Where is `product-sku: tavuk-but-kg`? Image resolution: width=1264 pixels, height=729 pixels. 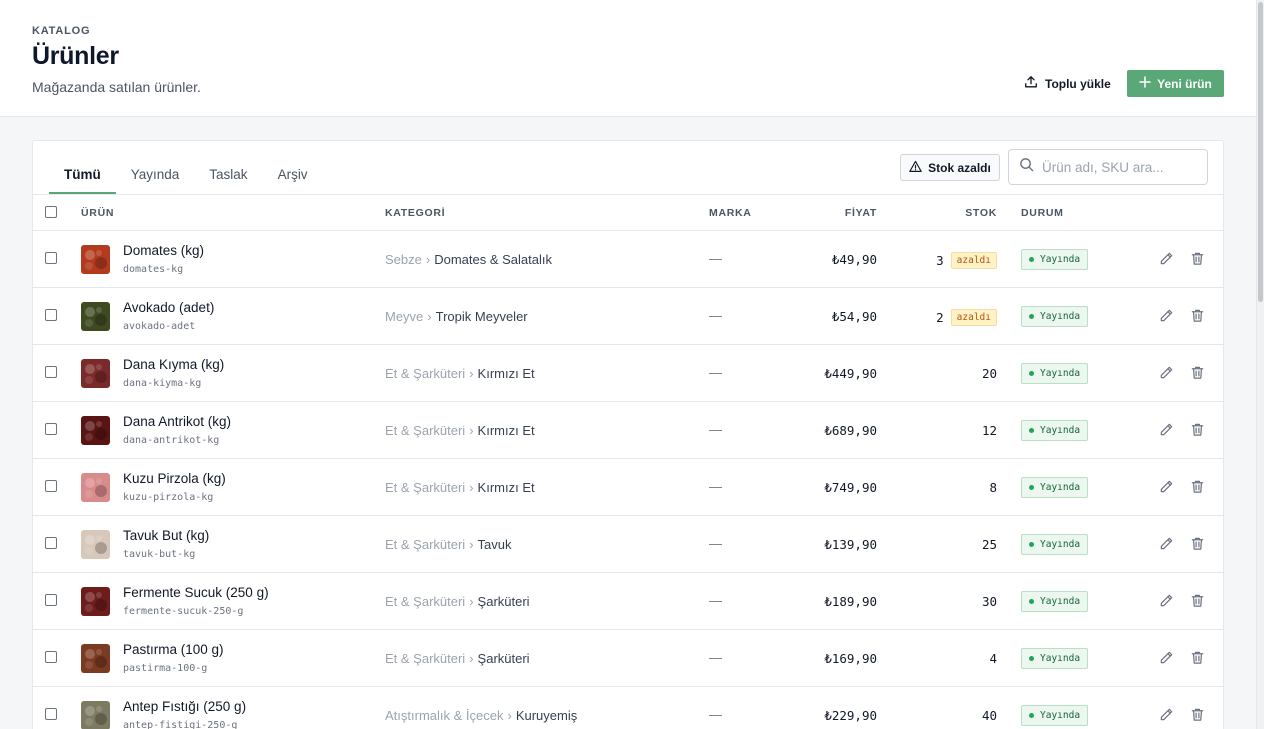
product-sku: tavuk-but-kg is located at coordinates (159, 554).